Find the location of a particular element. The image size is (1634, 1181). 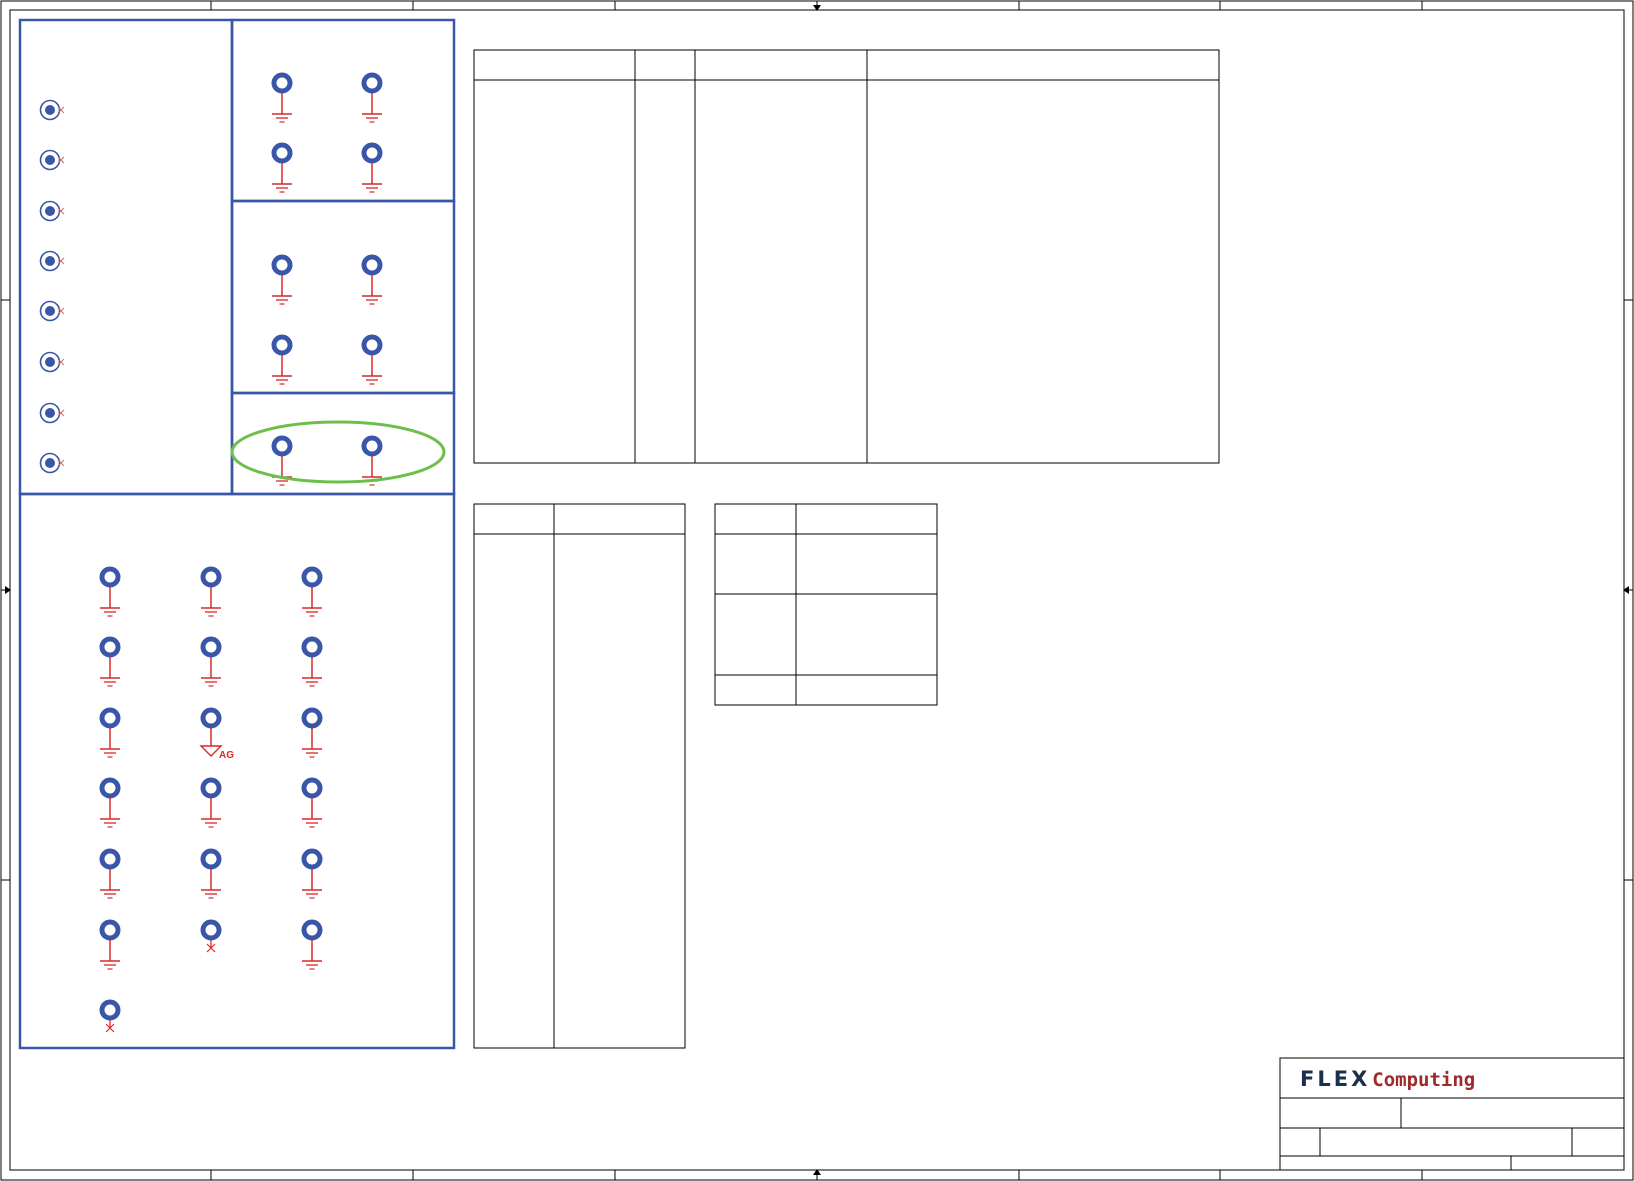

highlight-ellipse is located at coordinates (338, 452).